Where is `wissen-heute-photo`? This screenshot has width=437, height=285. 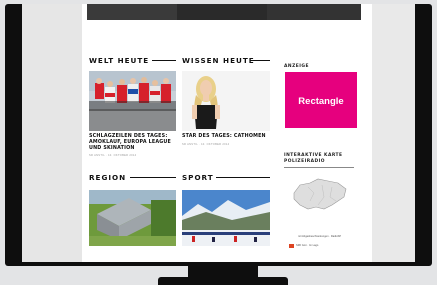 wissen-heute-photo is located at coordinates (226, 101).